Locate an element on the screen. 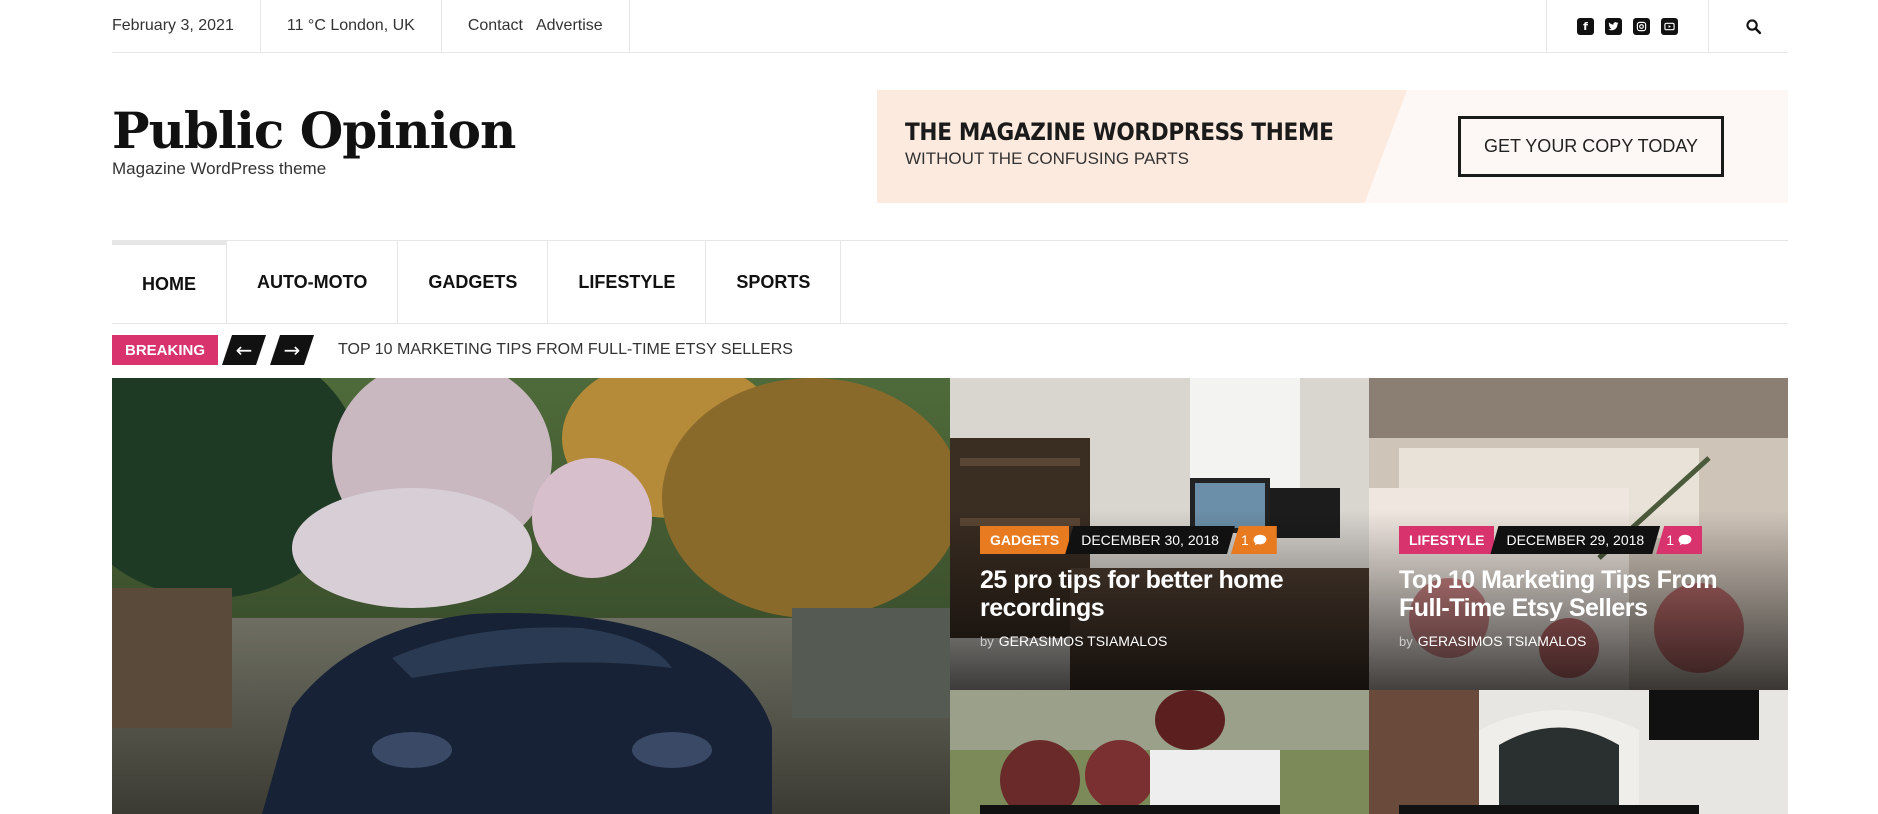 The image size is (1878, 814). search-icon is located at coordinates (1754, 26).